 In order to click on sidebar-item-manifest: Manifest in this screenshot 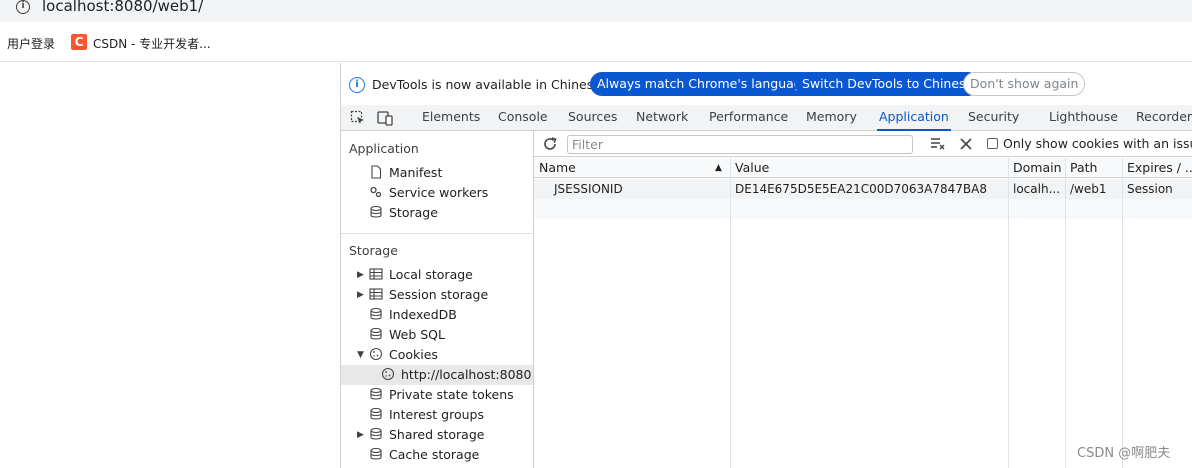, I will do `click(405, 173)`.